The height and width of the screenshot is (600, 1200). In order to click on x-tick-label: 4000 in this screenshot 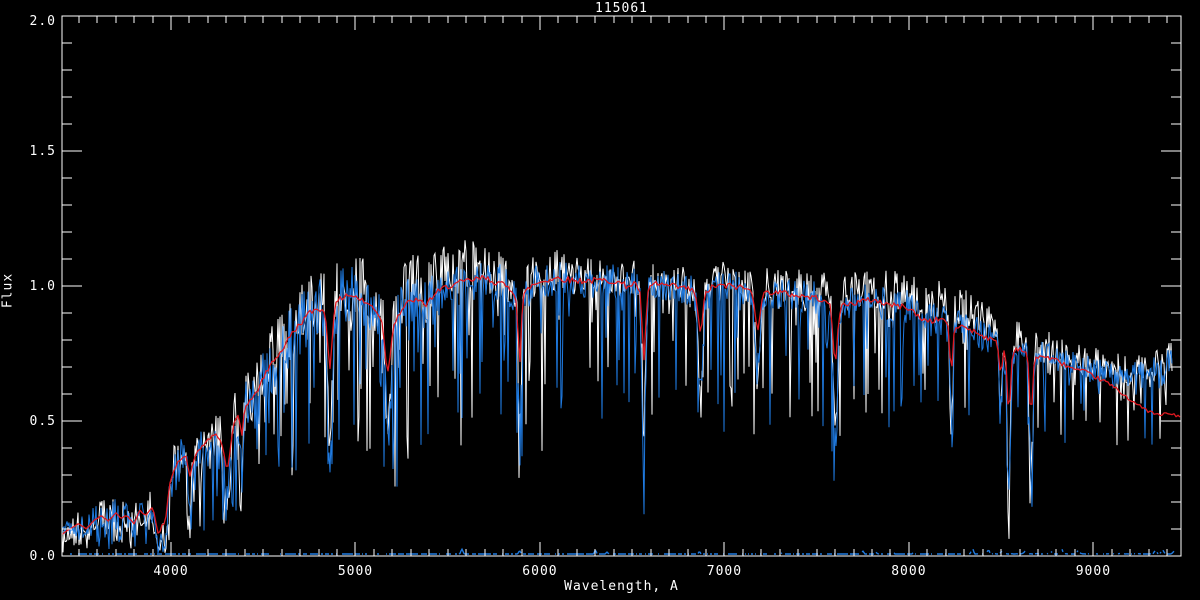, I will do `click(170, 571)`.